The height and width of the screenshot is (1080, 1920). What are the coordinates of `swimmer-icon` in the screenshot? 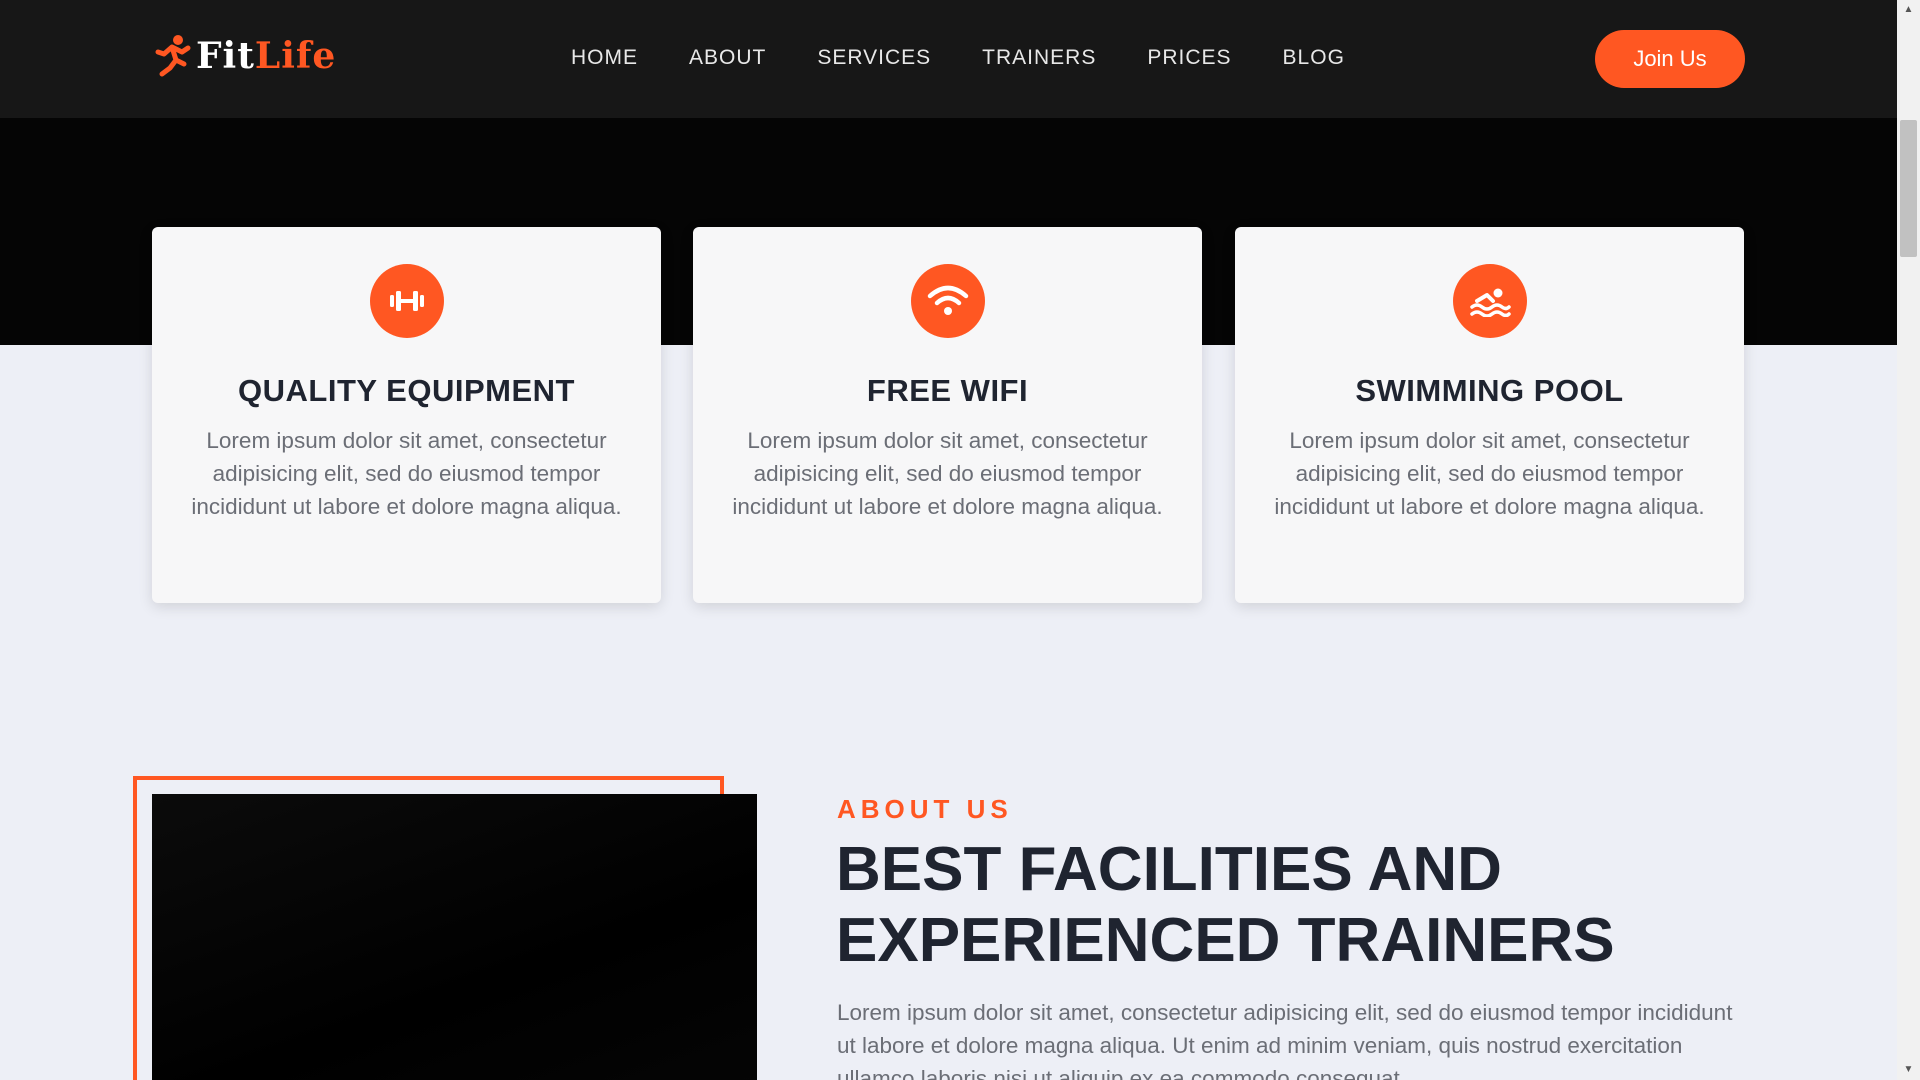 It's located at (1490, 302).